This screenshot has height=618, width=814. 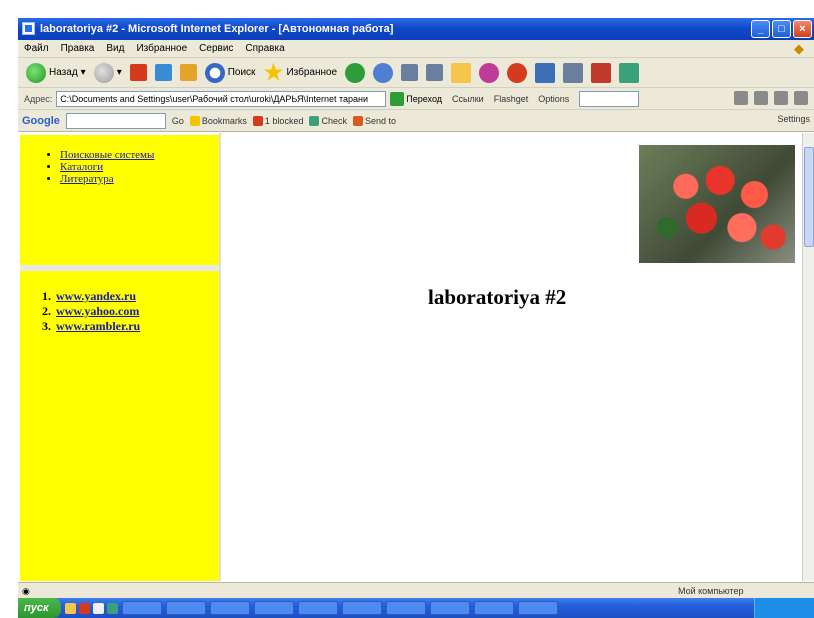 What do you see at coordinates (355, 72) in the screenshot?
I see `media-icon` at bounding box center [355, 72].